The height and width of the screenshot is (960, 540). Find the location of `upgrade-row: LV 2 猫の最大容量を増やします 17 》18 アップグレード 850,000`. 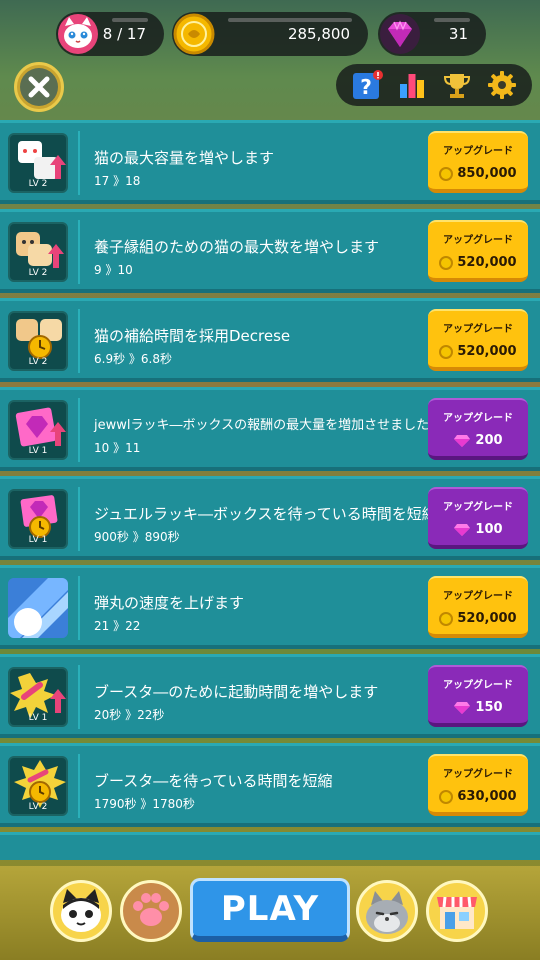

upgrade-row: LV 2 猫の最大容量を増やします 17 》18 アップグレード 850,000 is located at coordinates (270, 162).